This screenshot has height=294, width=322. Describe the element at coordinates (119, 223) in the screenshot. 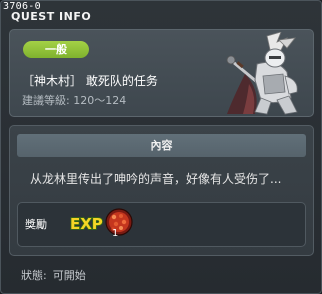

I see `red-orb-item-icon` at that location.